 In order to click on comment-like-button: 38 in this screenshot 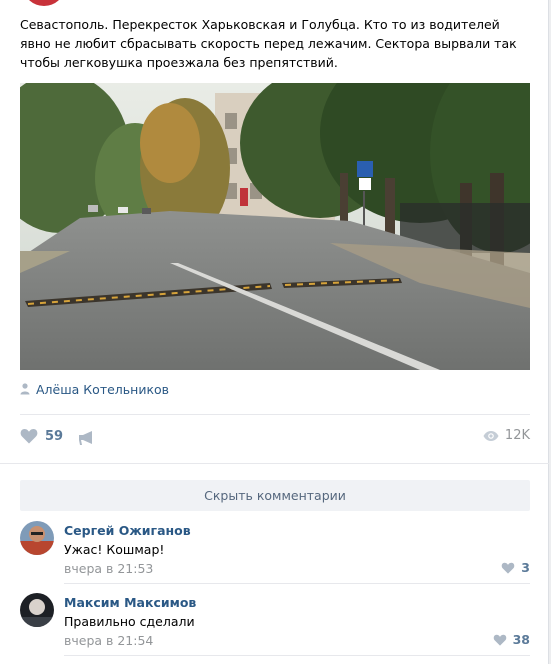, I will do `click(511, 639)`.